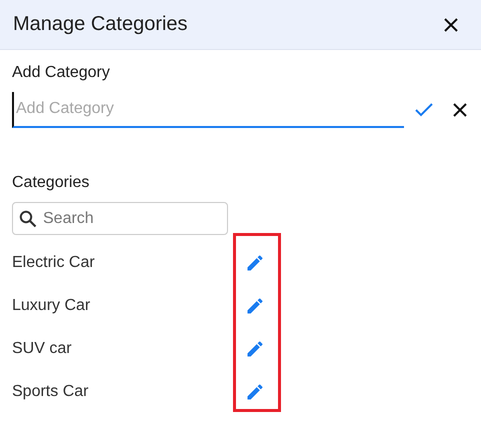  What do you see at coordinates (51, 183) in the screenshot?
I see `categories-label: Categories` at bounding box center [51, 183].